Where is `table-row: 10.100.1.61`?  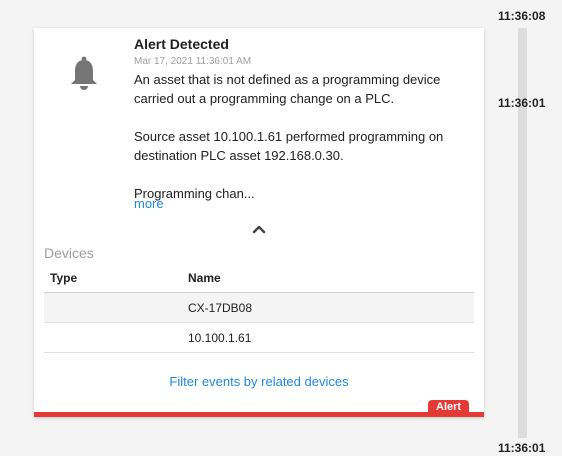 table-row: 10.100.1.61 is located at coordinates (259, 338).